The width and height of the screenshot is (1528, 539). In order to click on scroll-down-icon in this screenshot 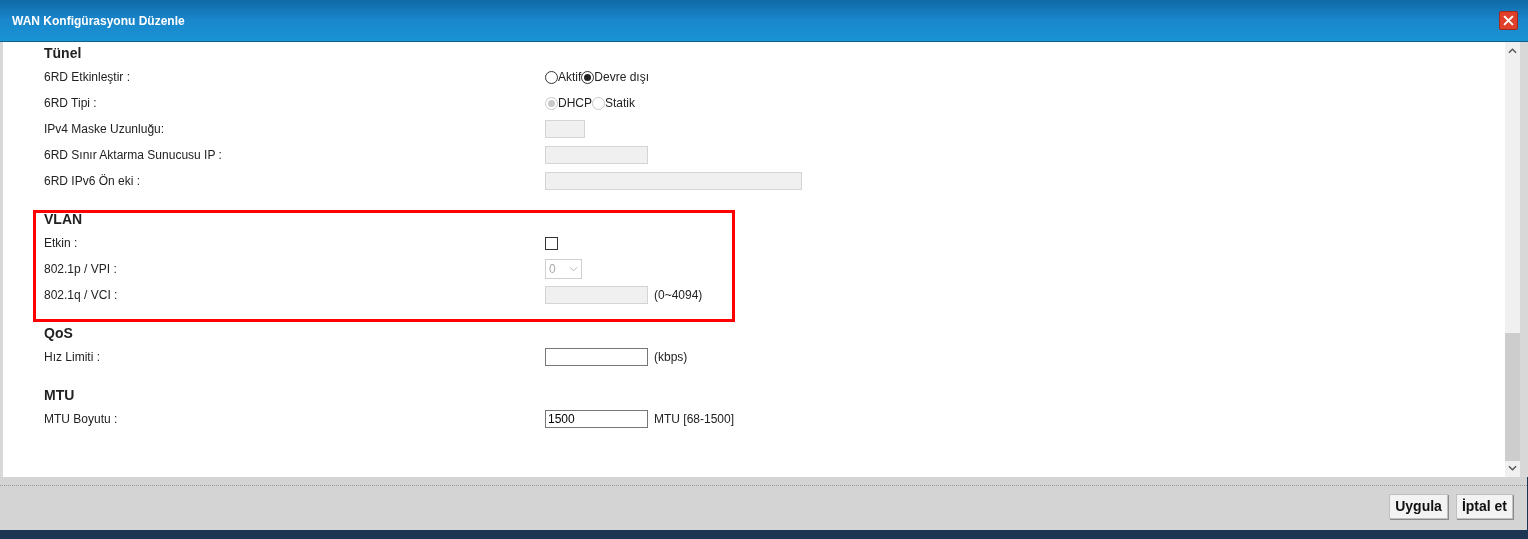, I will do `click(1512, 468)`.